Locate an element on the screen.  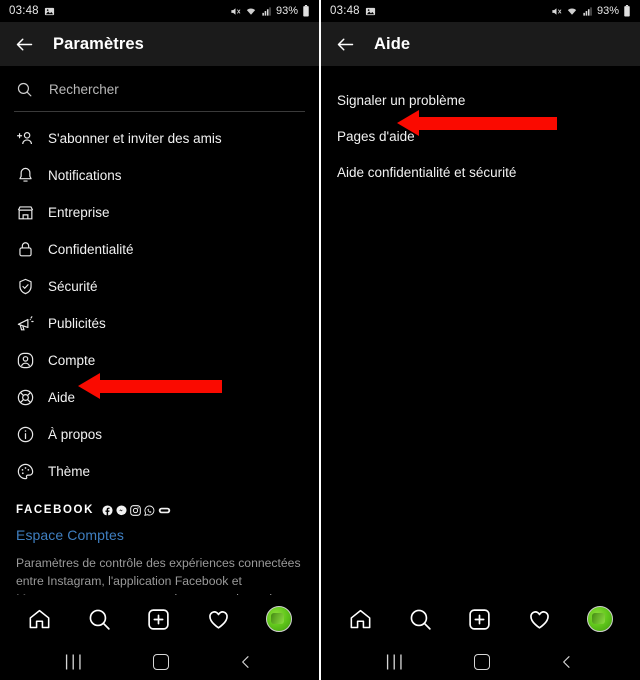
help-item-privacy-security-help: Aide confidentialité et sécurité is located at coordinates (480, 172).